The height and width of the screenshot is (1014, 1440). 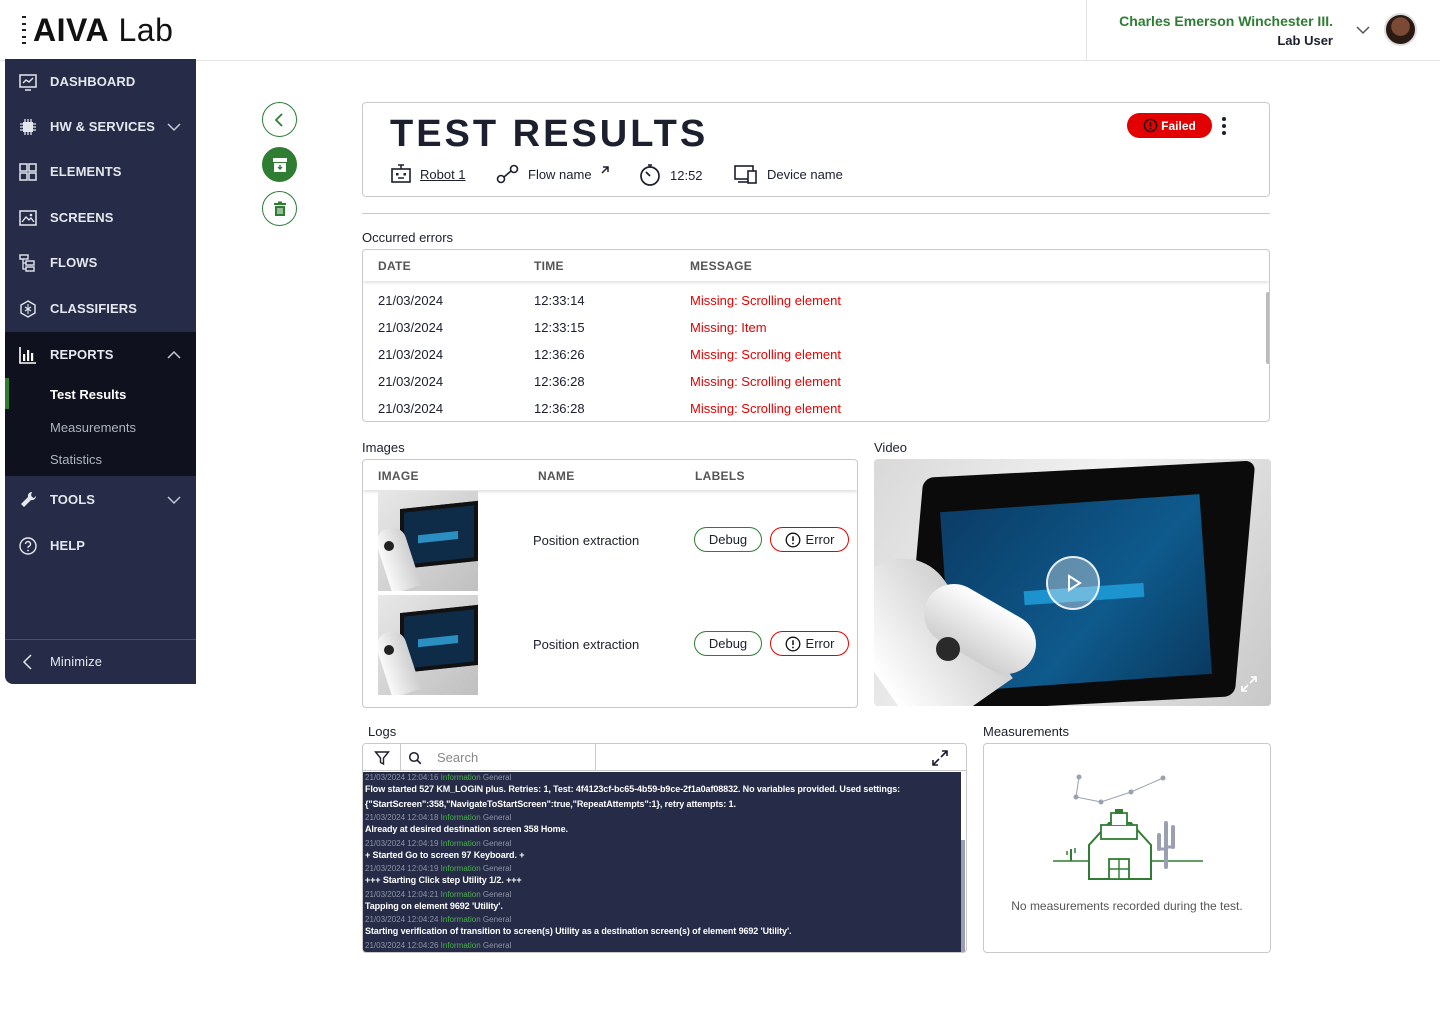 What do you see at coordinates (1128, 827) in the screenshot?
I see `empty-state-illustration` at bounding box center [1128, 827].